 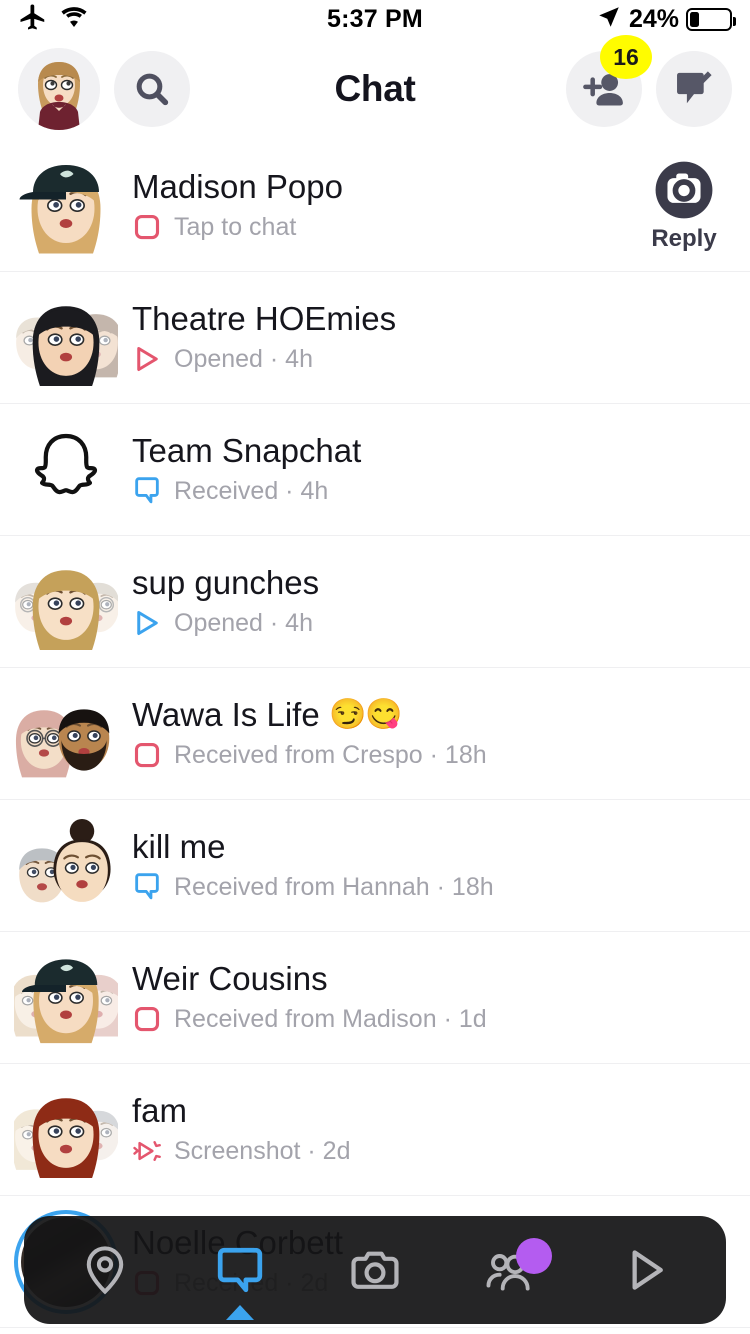 I want to click on chat-row-body: Weir Cousins Received from Madison · 1d, so click(x=425, y=998).